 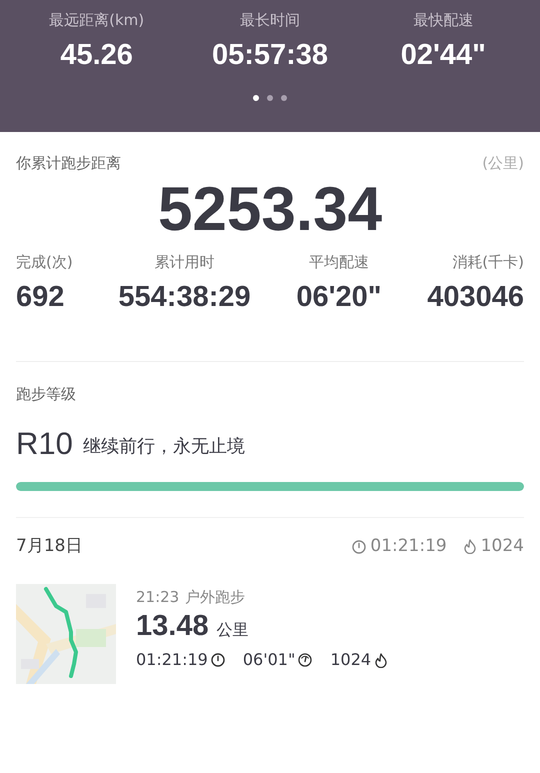 What do you see at coordinates (44, 262) in the screenshot?
I see `stat-label: 完成(次)` at bounding box center [44, 262].